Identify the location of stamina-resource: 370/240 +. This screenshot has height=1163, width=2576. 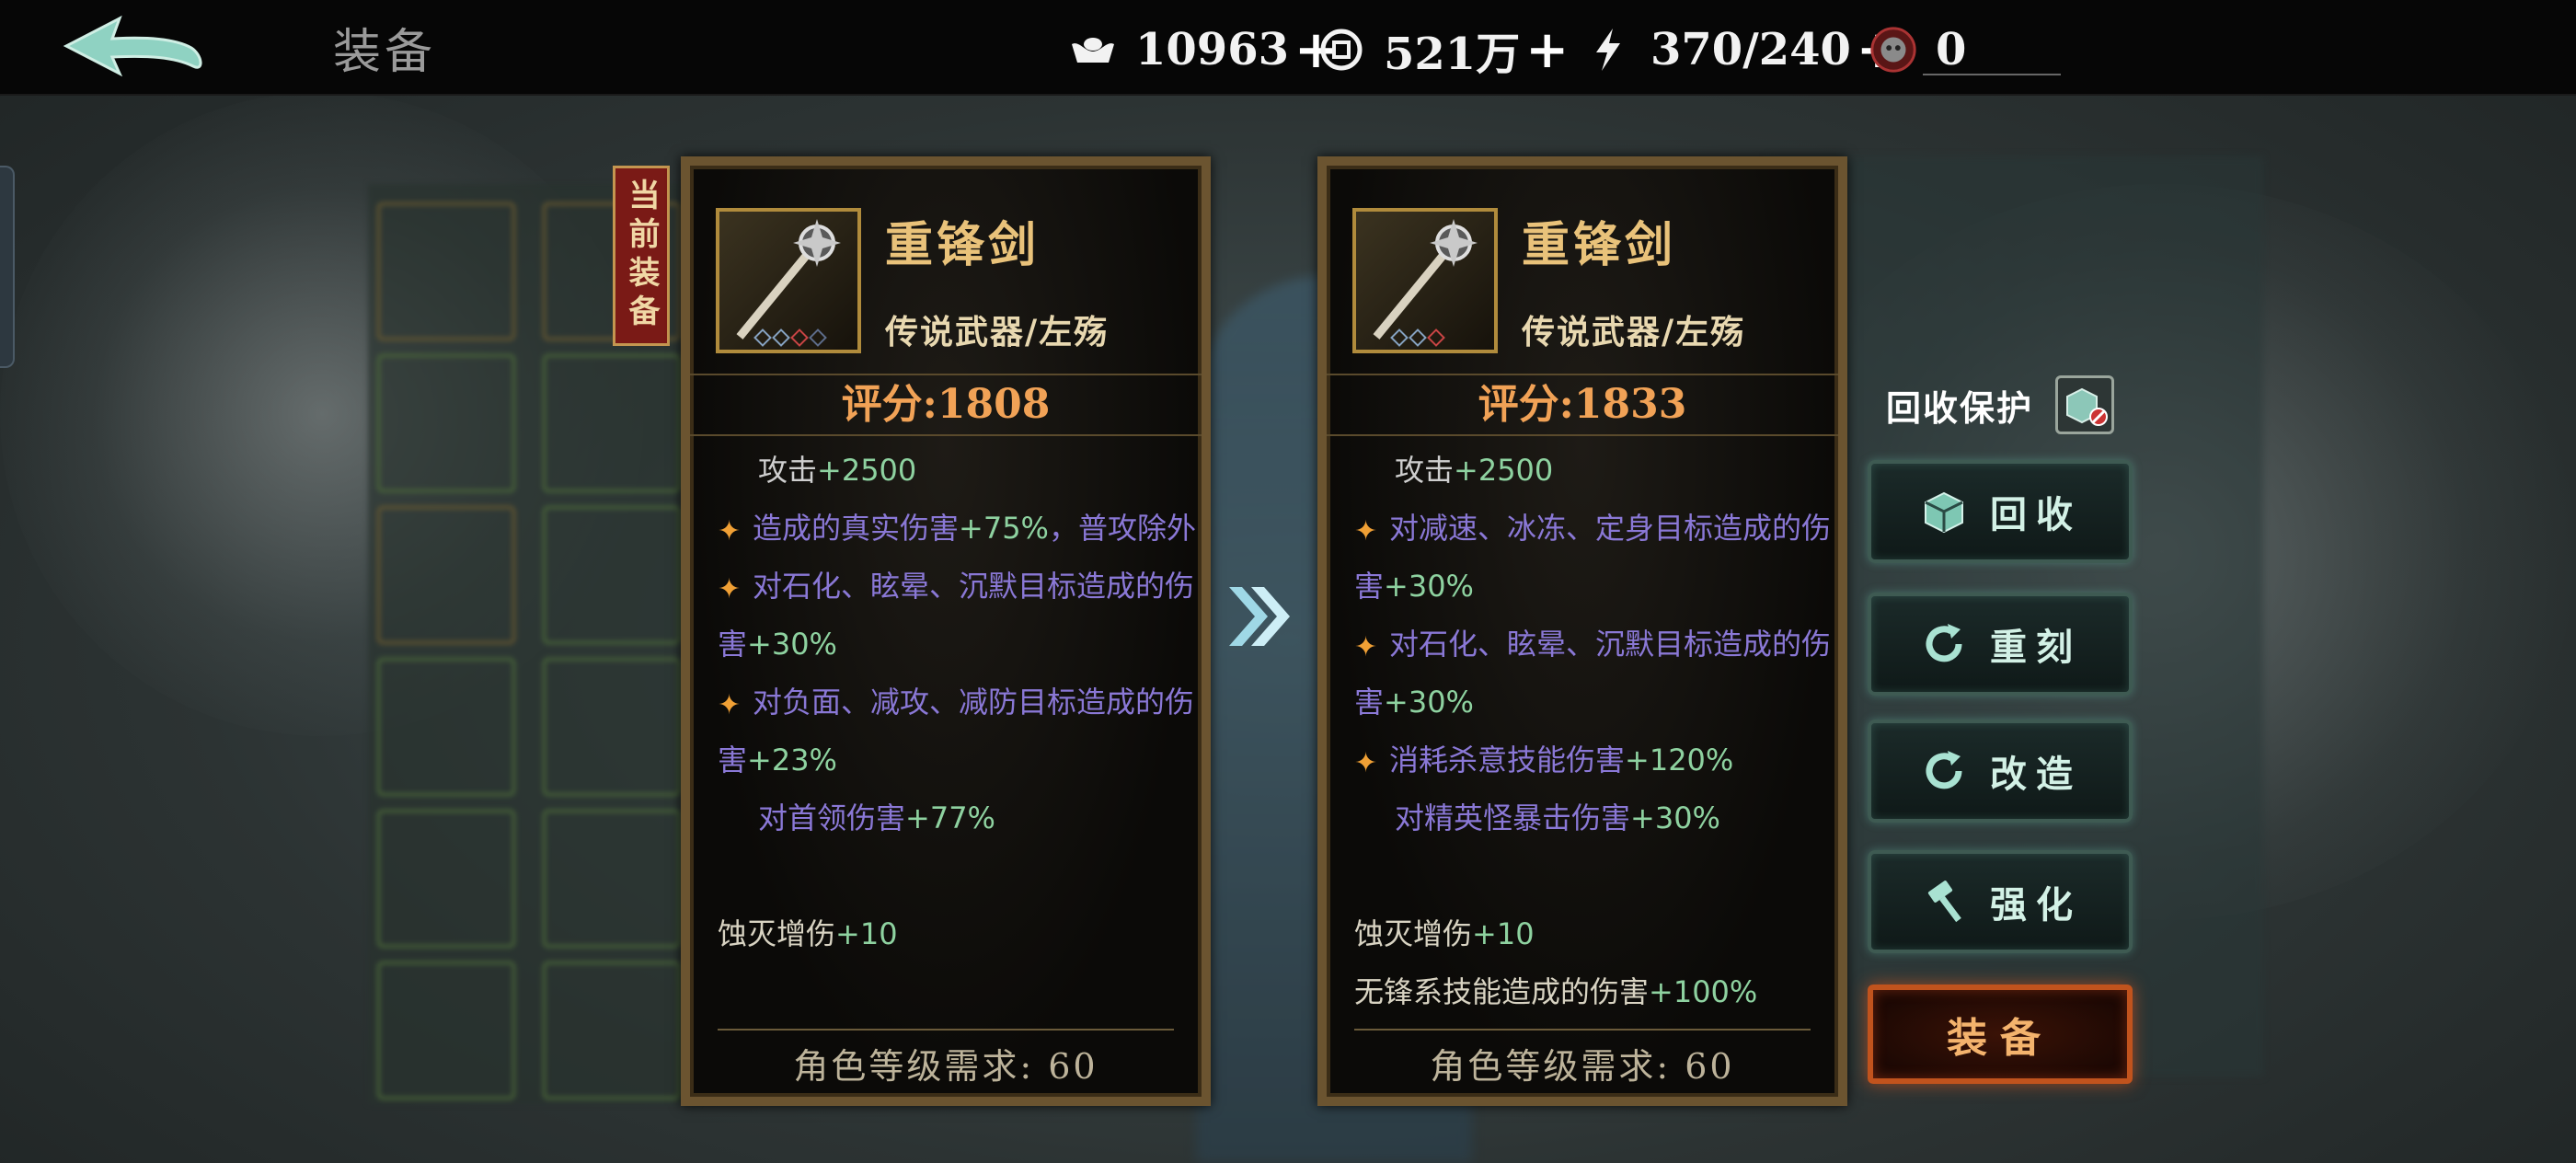
(1741, 50).